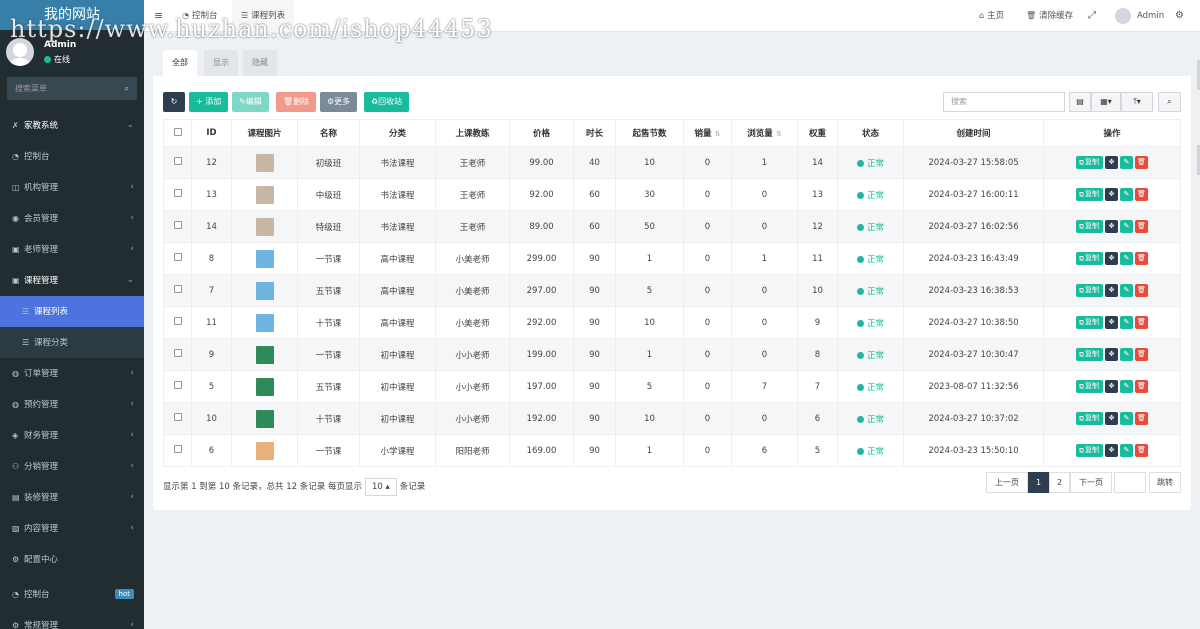 This screenshot has height=629, width=1200. I want to click on select-all-cell, so click(177, 133).